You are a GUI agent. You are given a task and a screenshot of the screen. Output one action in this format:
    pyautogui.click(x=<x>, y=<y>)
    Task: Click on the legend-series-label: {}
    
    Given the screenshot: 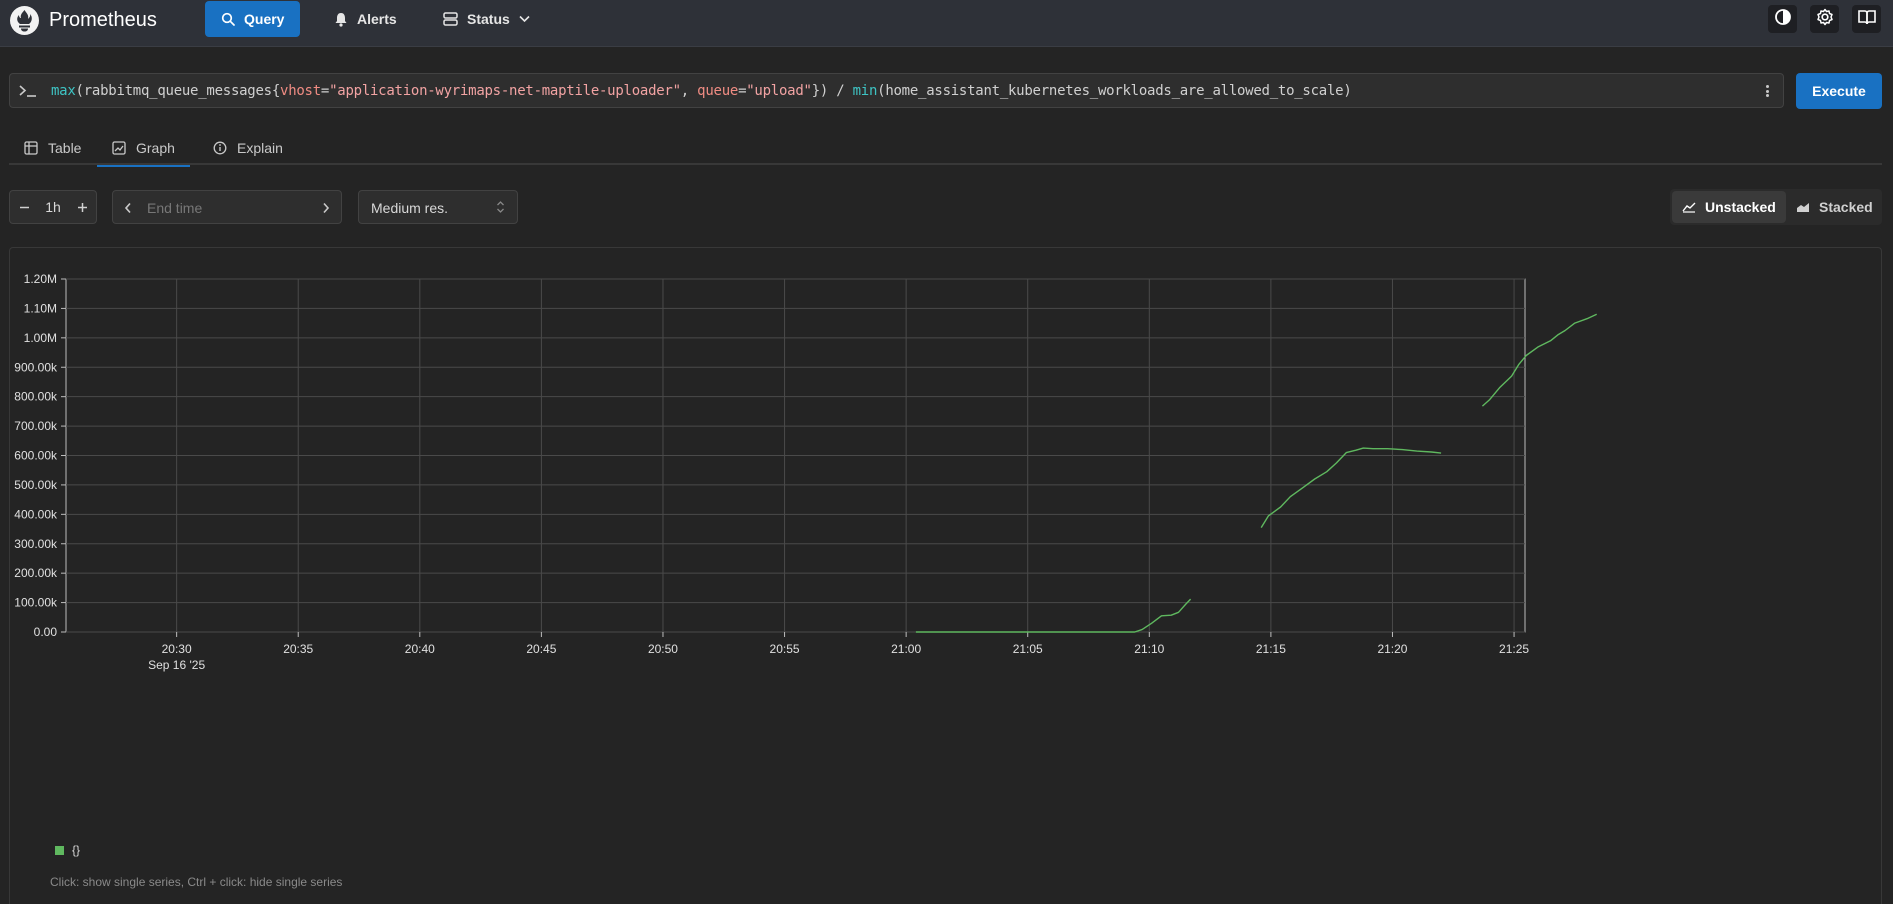 What is the action you would take?
    pyautogui.click(x=76, y=850)
    